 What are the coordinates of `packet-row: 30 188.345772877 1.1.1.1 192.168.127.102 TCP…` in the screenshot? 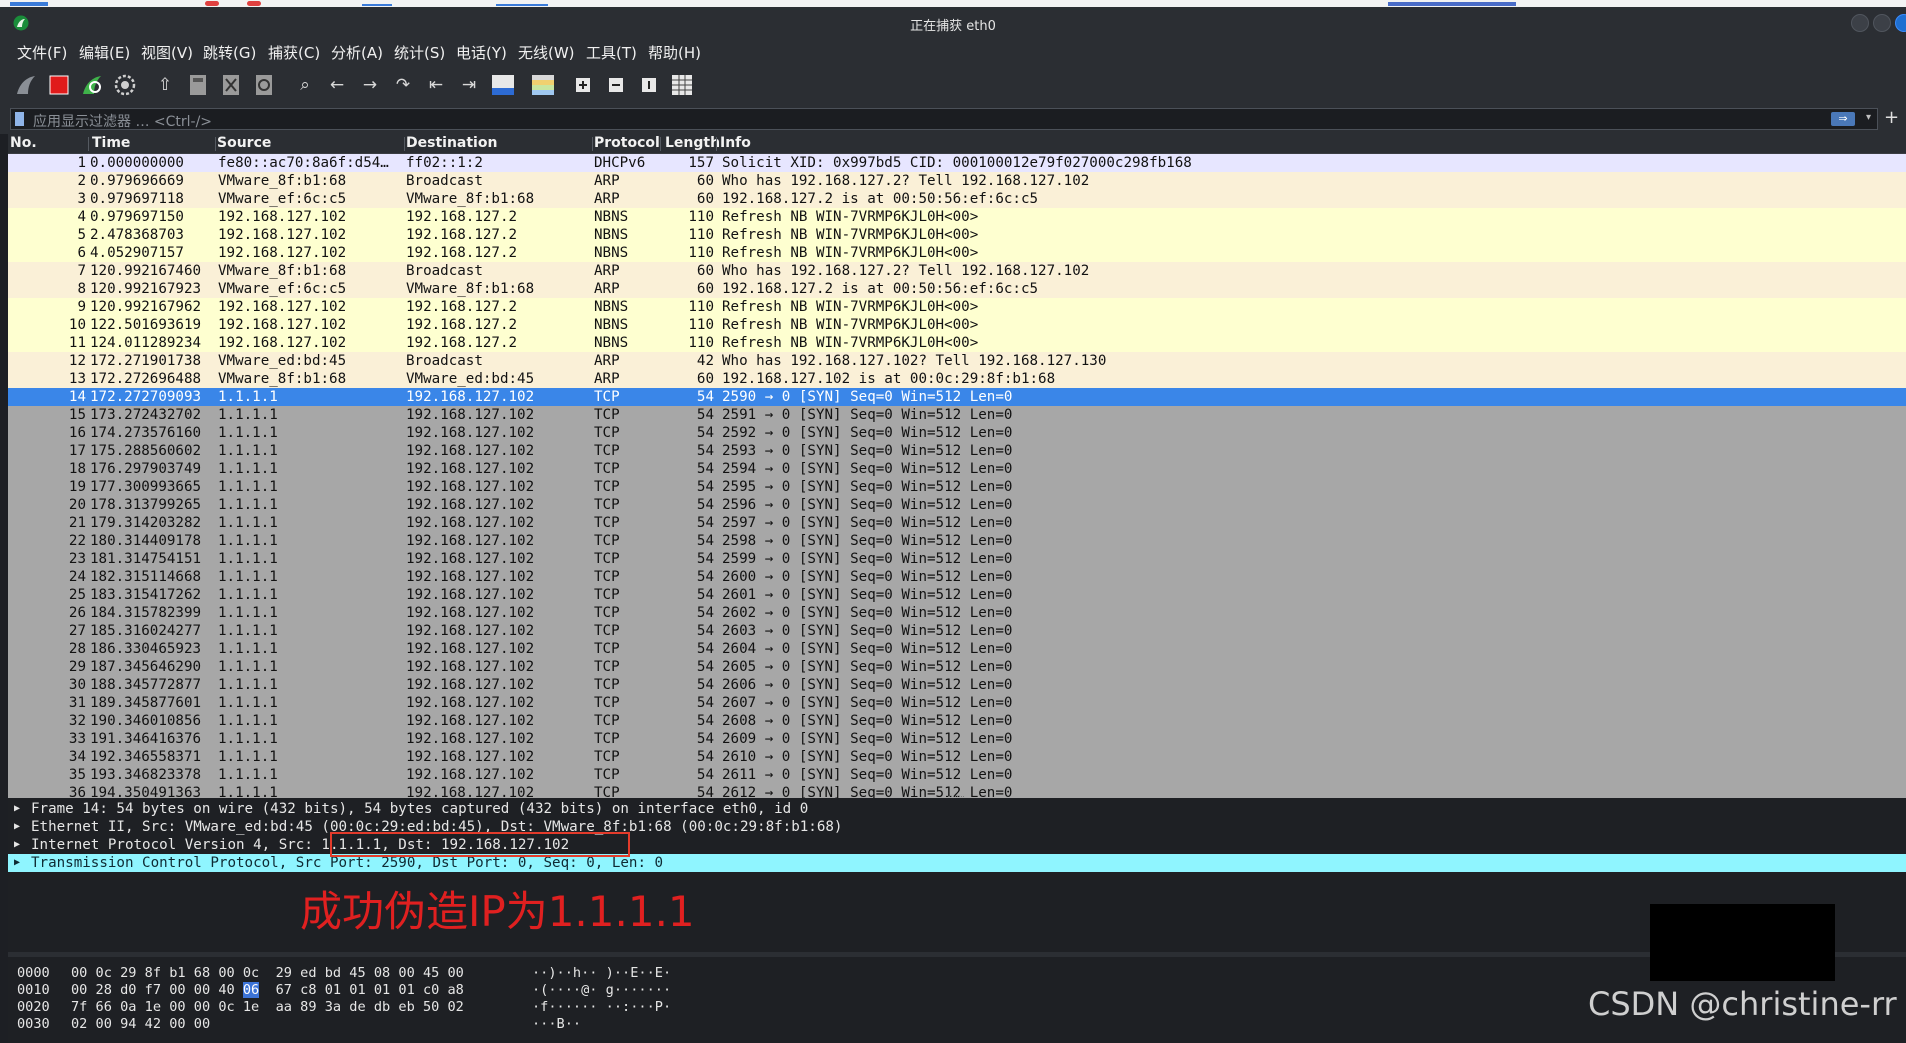 It's located at (957, 685).